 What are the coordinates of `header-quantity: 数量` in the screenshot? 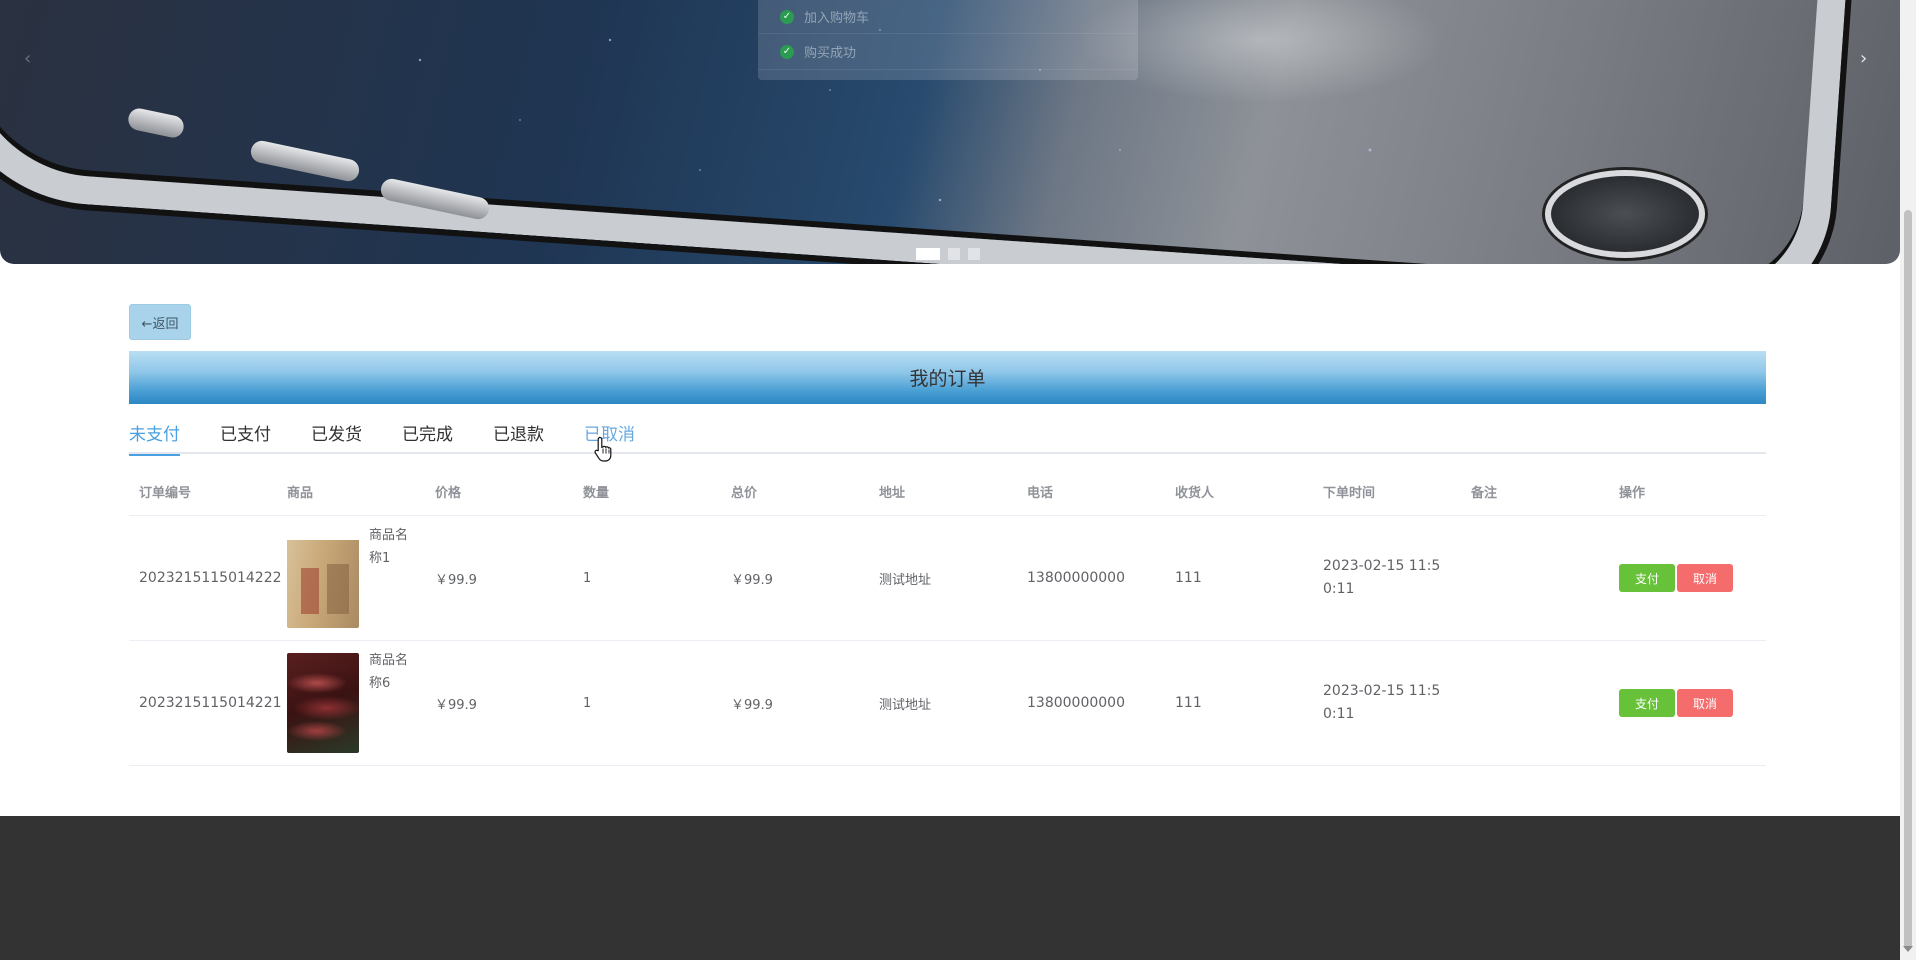 It's located at (596, 493).